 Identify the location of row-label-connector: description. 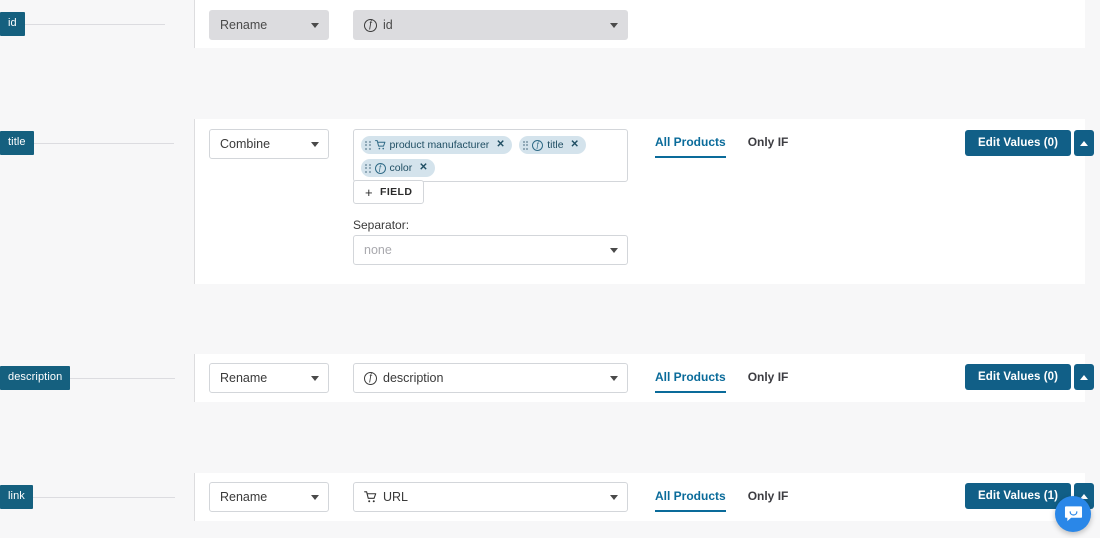
(88, 378).